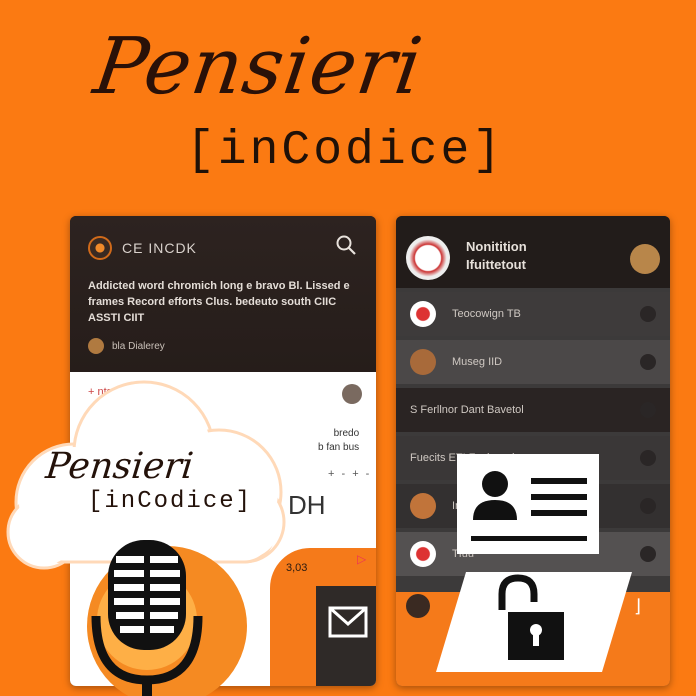  What do you see at coordinates (645, 259) in the screenshot?
I see `avatar` at bounding box center [645, 259].